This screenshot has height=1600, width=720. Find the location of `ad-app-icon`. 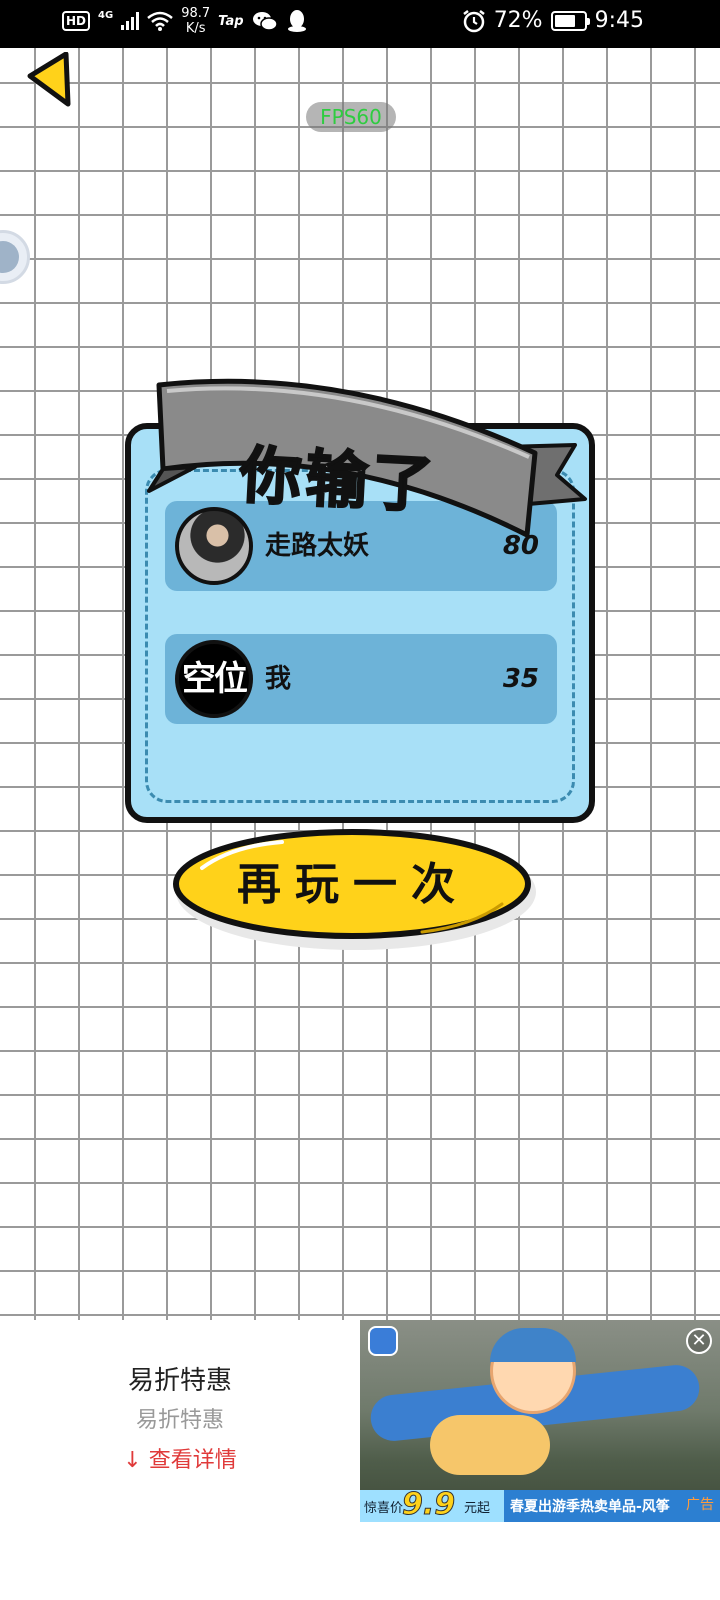

ad-app-icon is located at coordinates (383, 1341).